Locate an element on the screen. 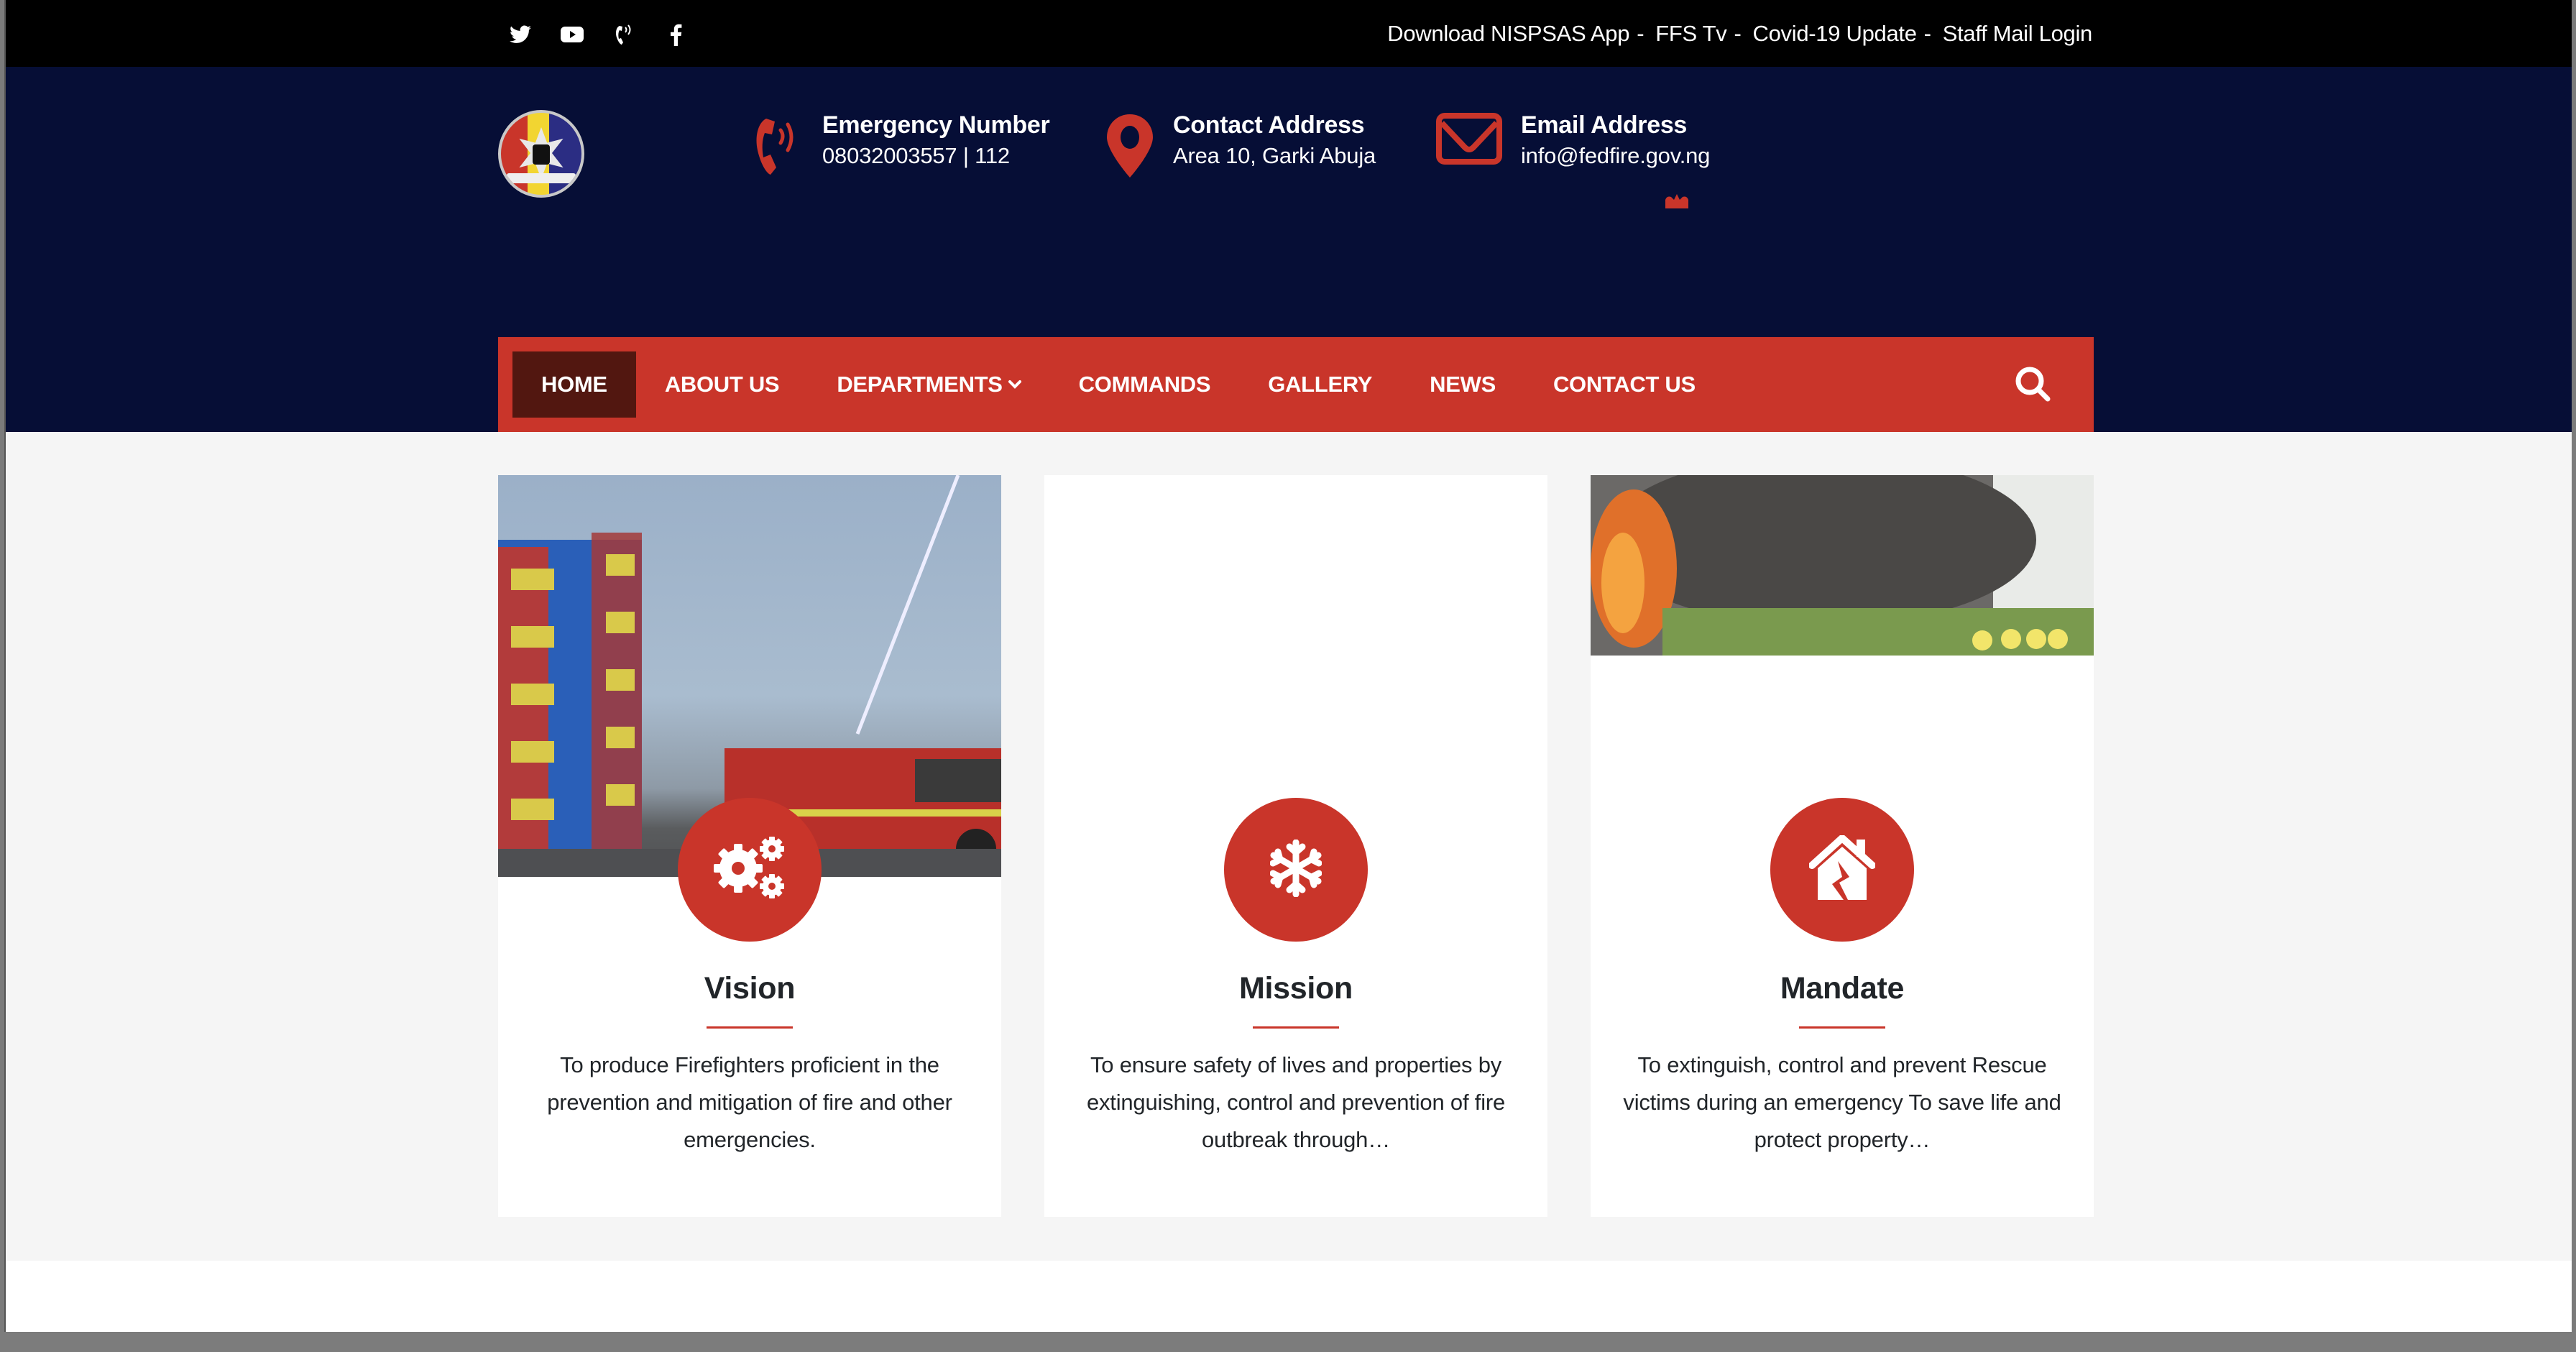 The height and width of the screenshot is (1352, 2576). nav-home: HOME is located at coordinates (574, 385).